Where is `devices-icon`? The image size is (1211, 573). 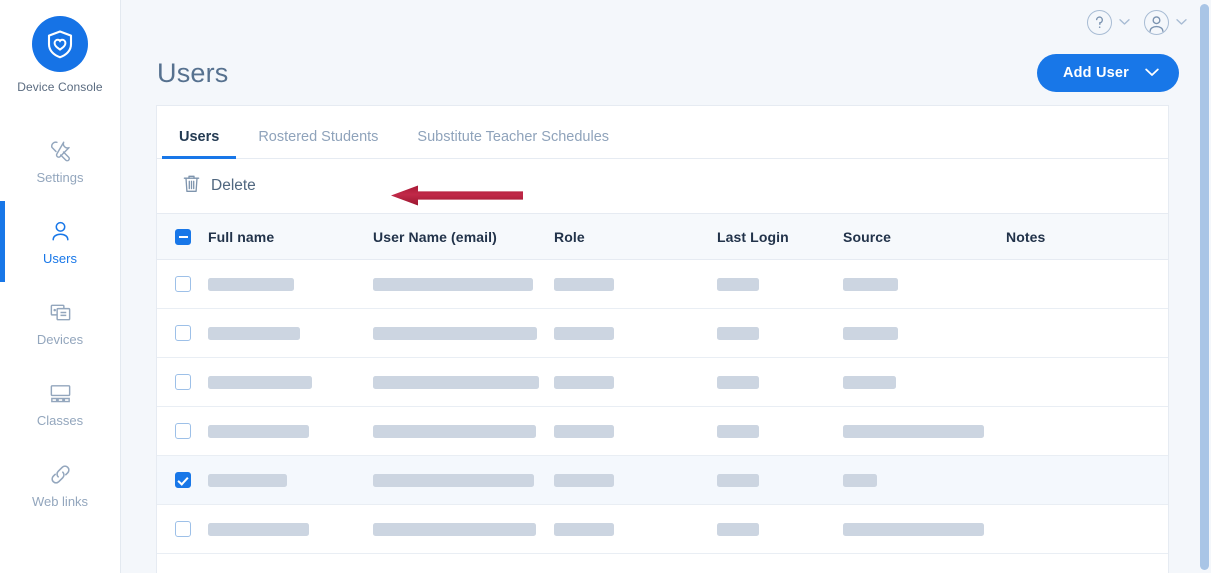 devices-icon is located at coordinates (60, 313).